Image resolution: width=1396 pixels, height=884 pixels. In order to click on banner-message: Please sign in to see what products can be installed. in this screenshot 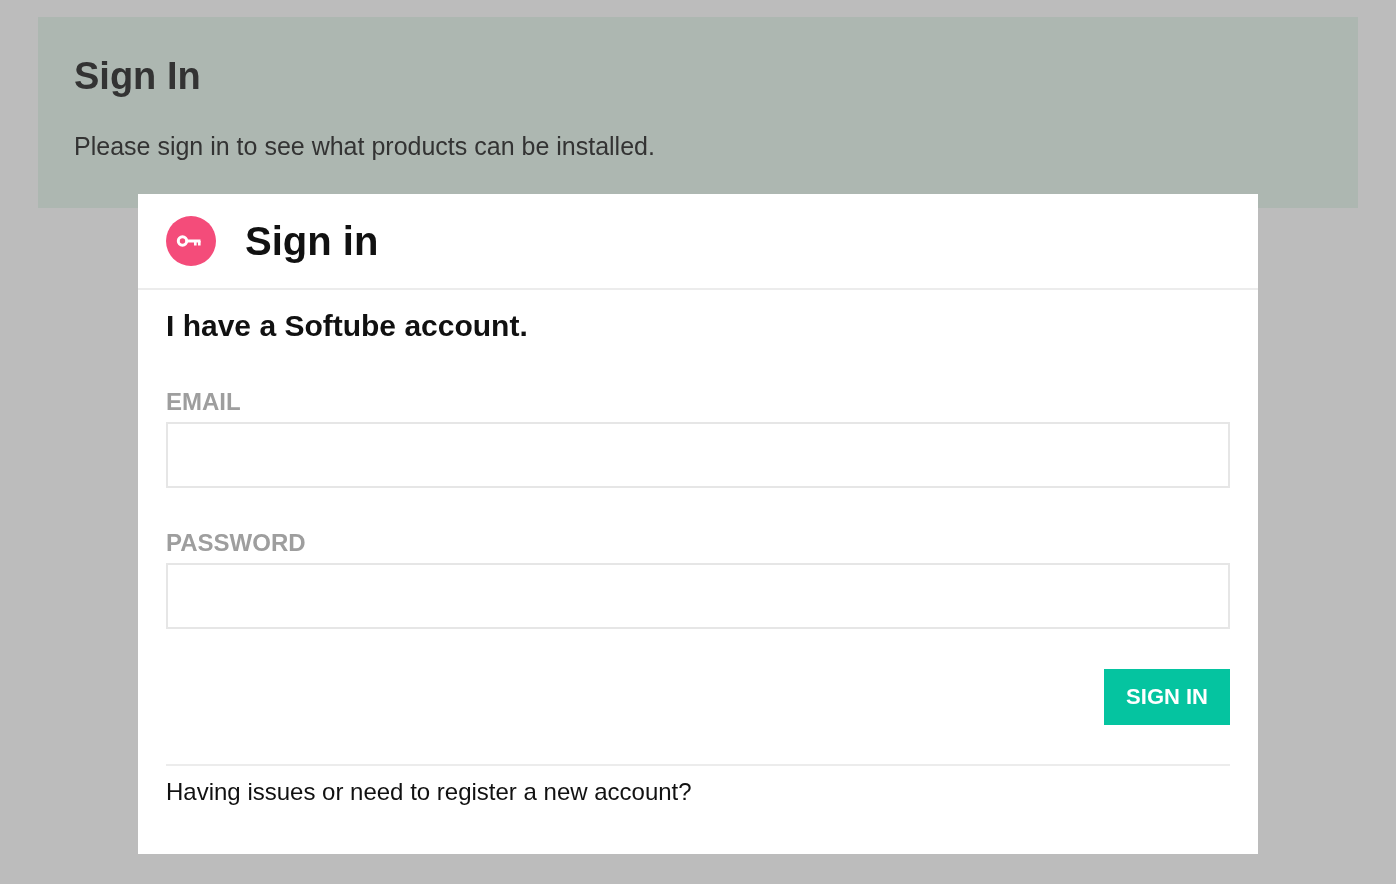, I will do `click(364, 146)`.